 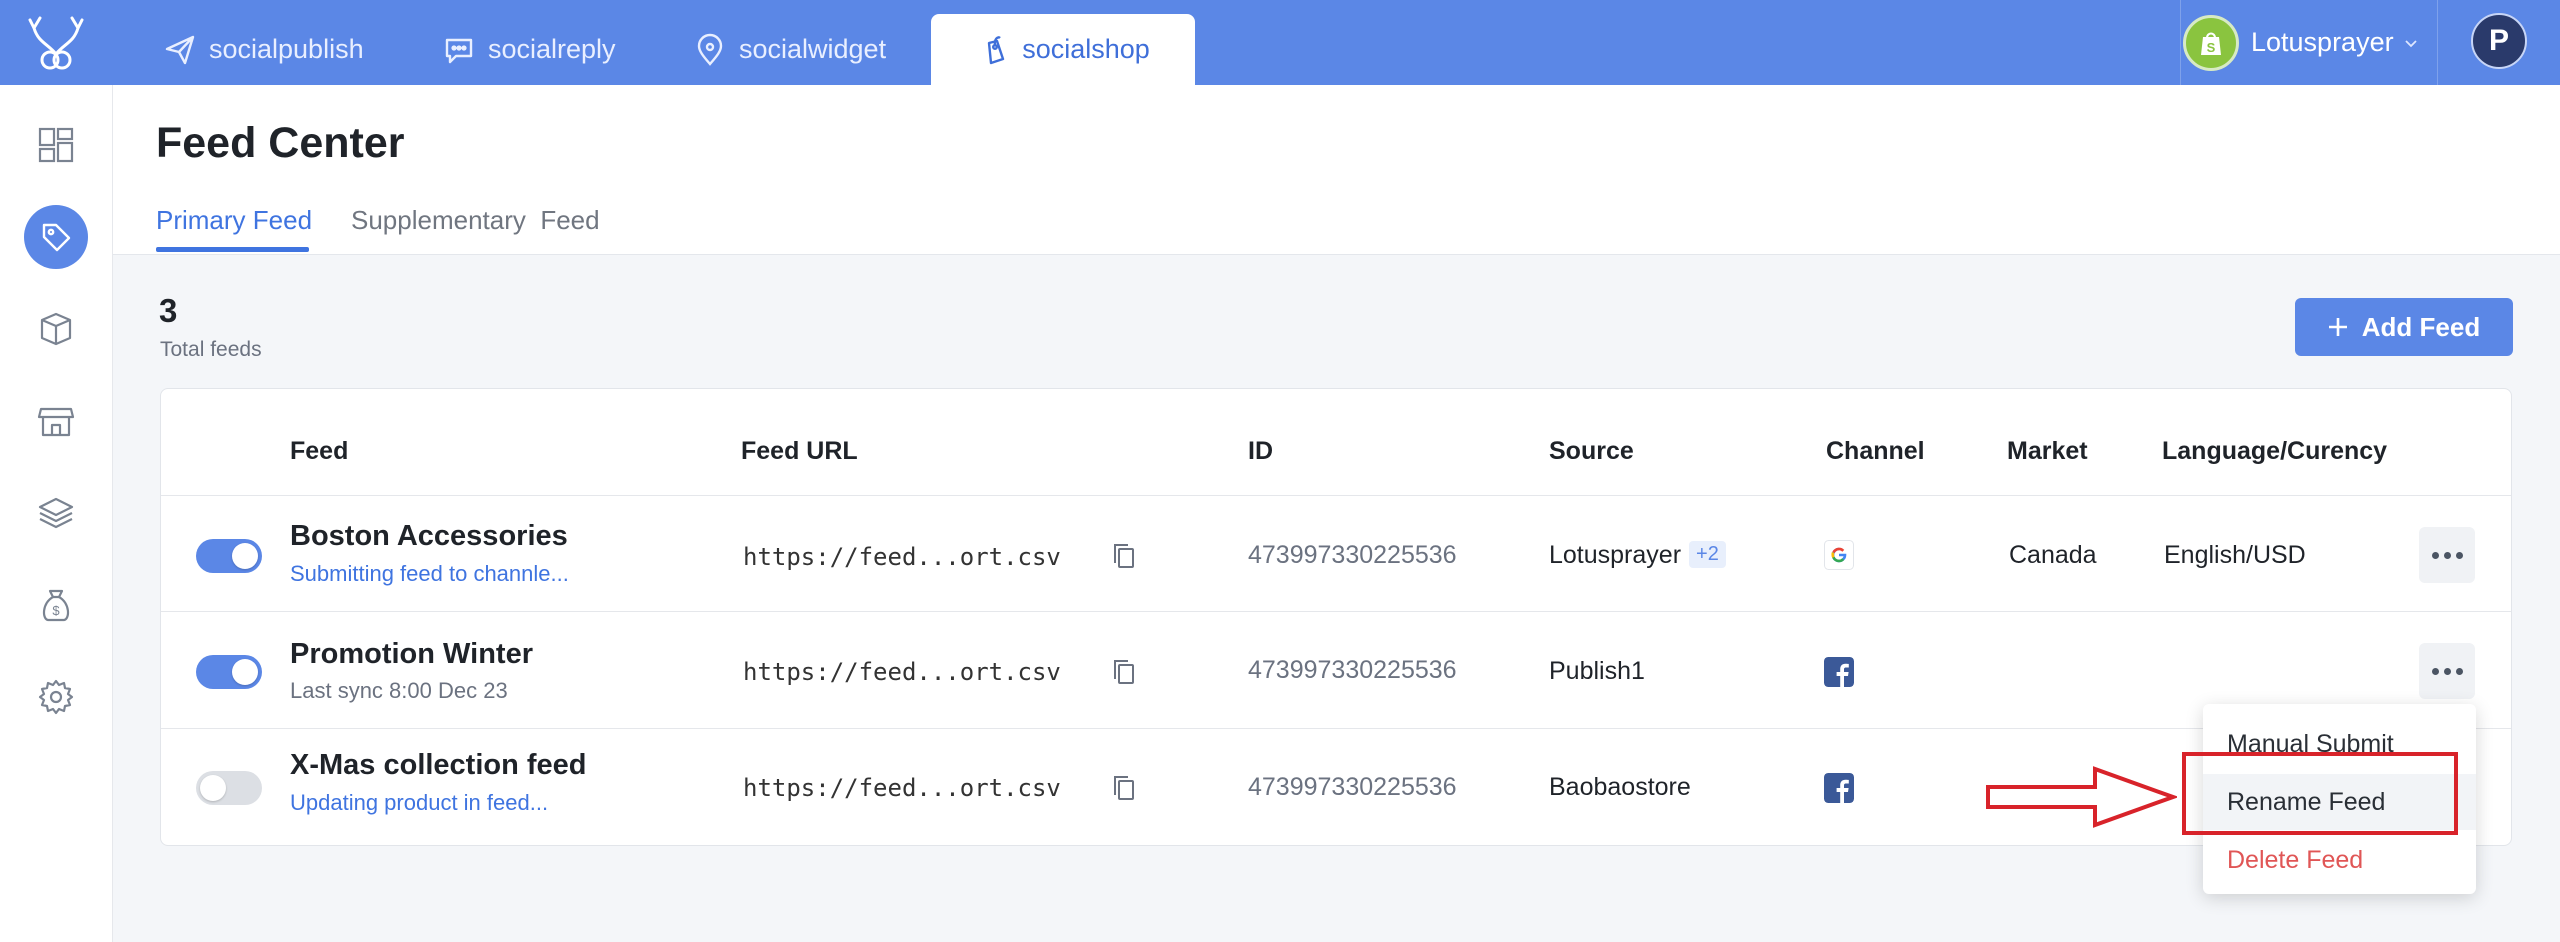 What do you see at coordinates (2499, 41) in the screenshot?
I see `user-avatar: P` at bounding box center [2499, 41].